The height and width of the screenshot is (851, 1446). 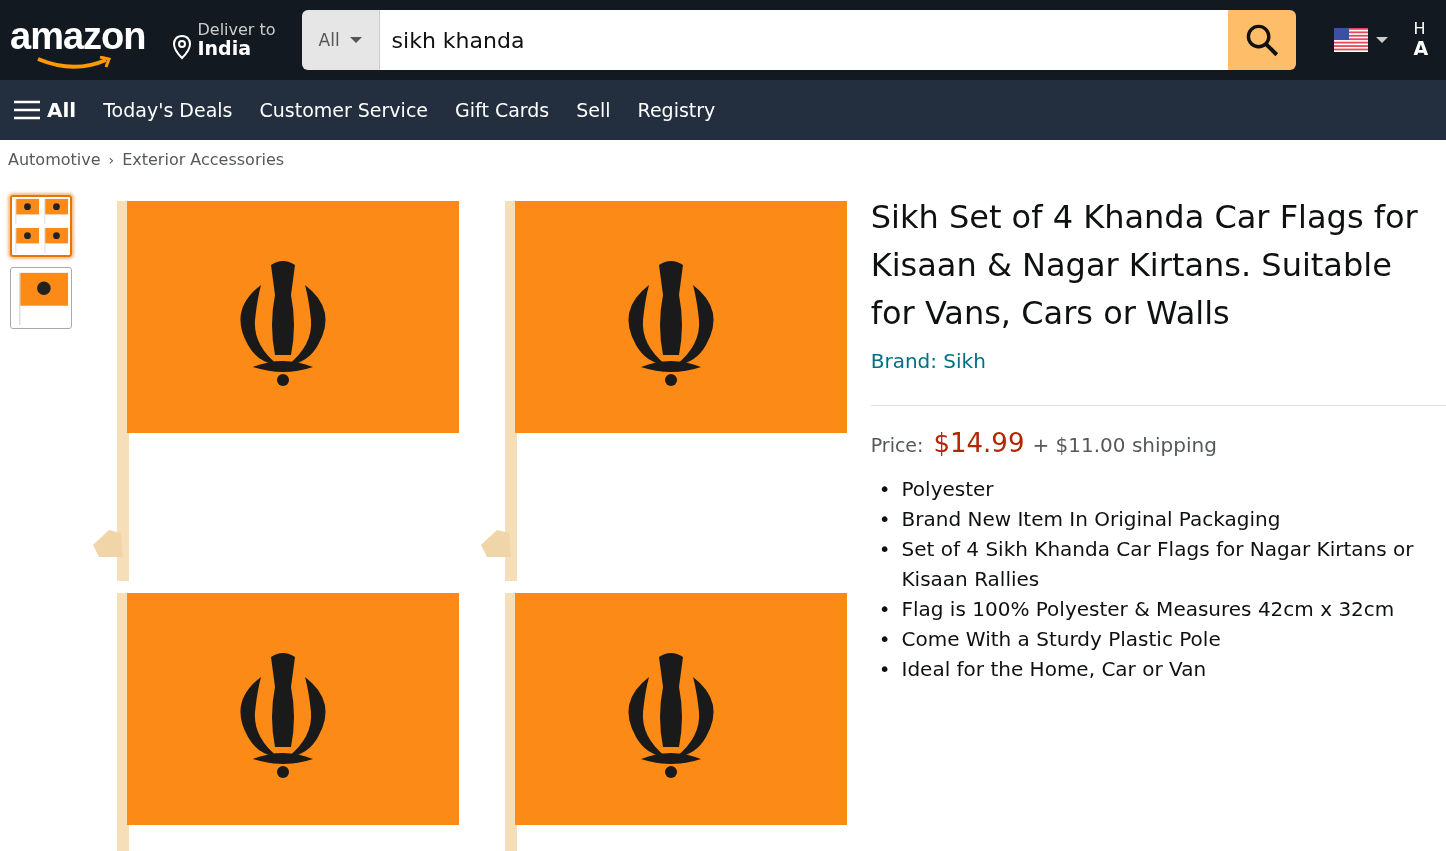 What do you see at coordinates (1148, 609) in the screenshot?
I see `feature-bullet: Flag is 100% Polyester & Measures 42cm x 32cm` at bounding box center [1148, 609].